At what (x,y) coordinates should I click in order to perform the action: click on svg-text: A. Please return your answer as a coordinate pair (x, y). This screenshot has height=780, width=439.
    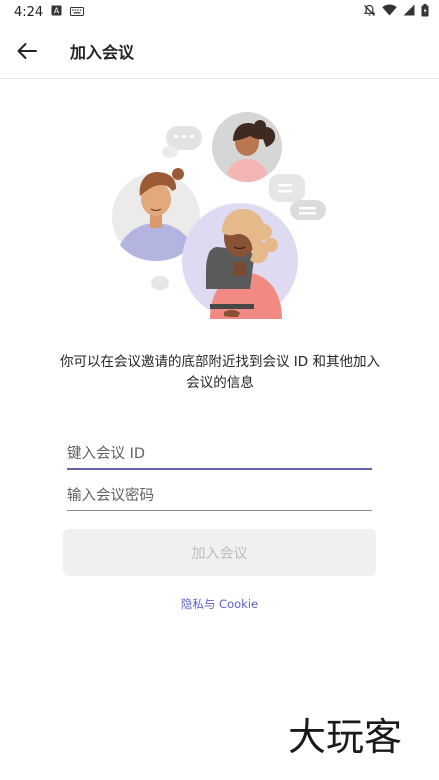
    Looking at the image, I should click on (57, 10).